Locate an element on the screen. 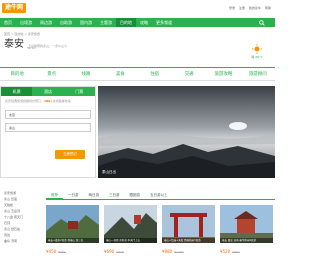  photo-caption: 泰山日出 is located at coordinates (109, 172).